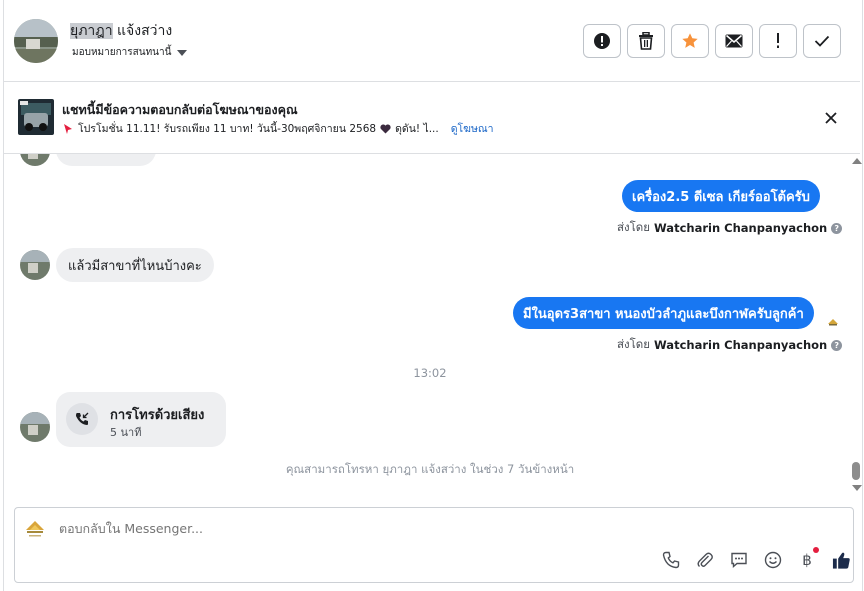 The image size is (864, 591). I want to click on delete-button, so click(646, 41).